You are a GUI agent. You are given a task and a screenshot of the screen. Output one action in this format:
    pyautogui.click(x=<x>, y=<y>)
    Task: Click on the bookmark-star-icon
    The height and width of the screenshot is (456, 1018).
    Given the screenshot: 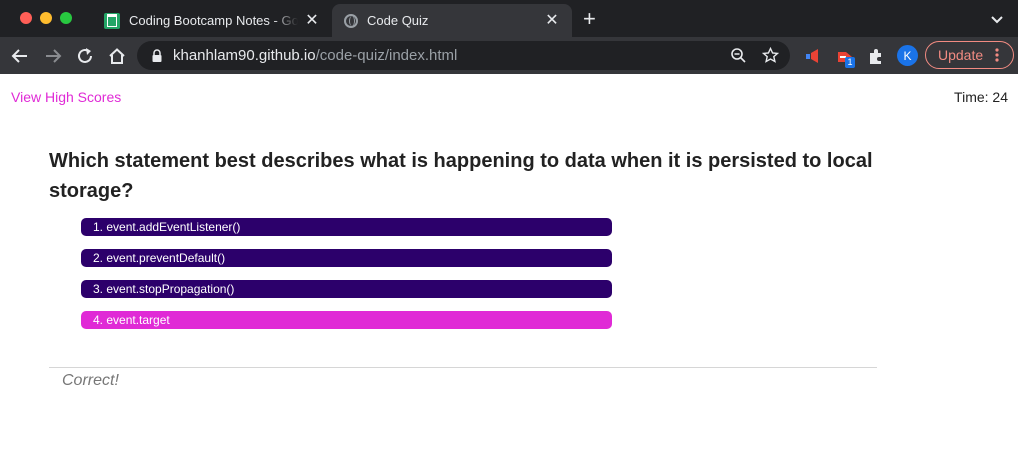 What is the action you would take?
    pyautogui.click(x=770, y=55)
    